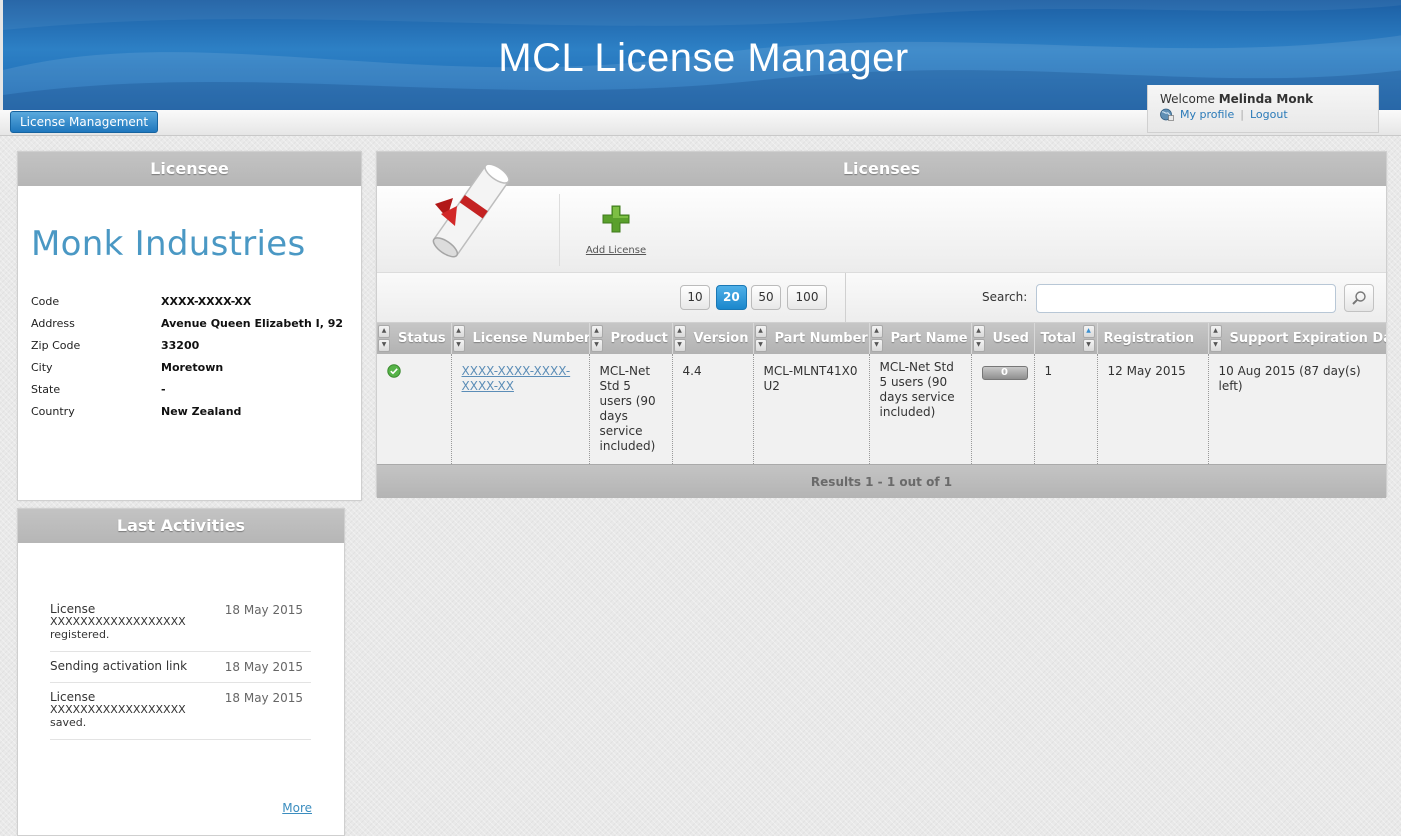 This screenshot has height=836, width=1401. I want to click on activity-text: License XXXXXXXXXXXXXXXXXX saved., so click(137, 710).